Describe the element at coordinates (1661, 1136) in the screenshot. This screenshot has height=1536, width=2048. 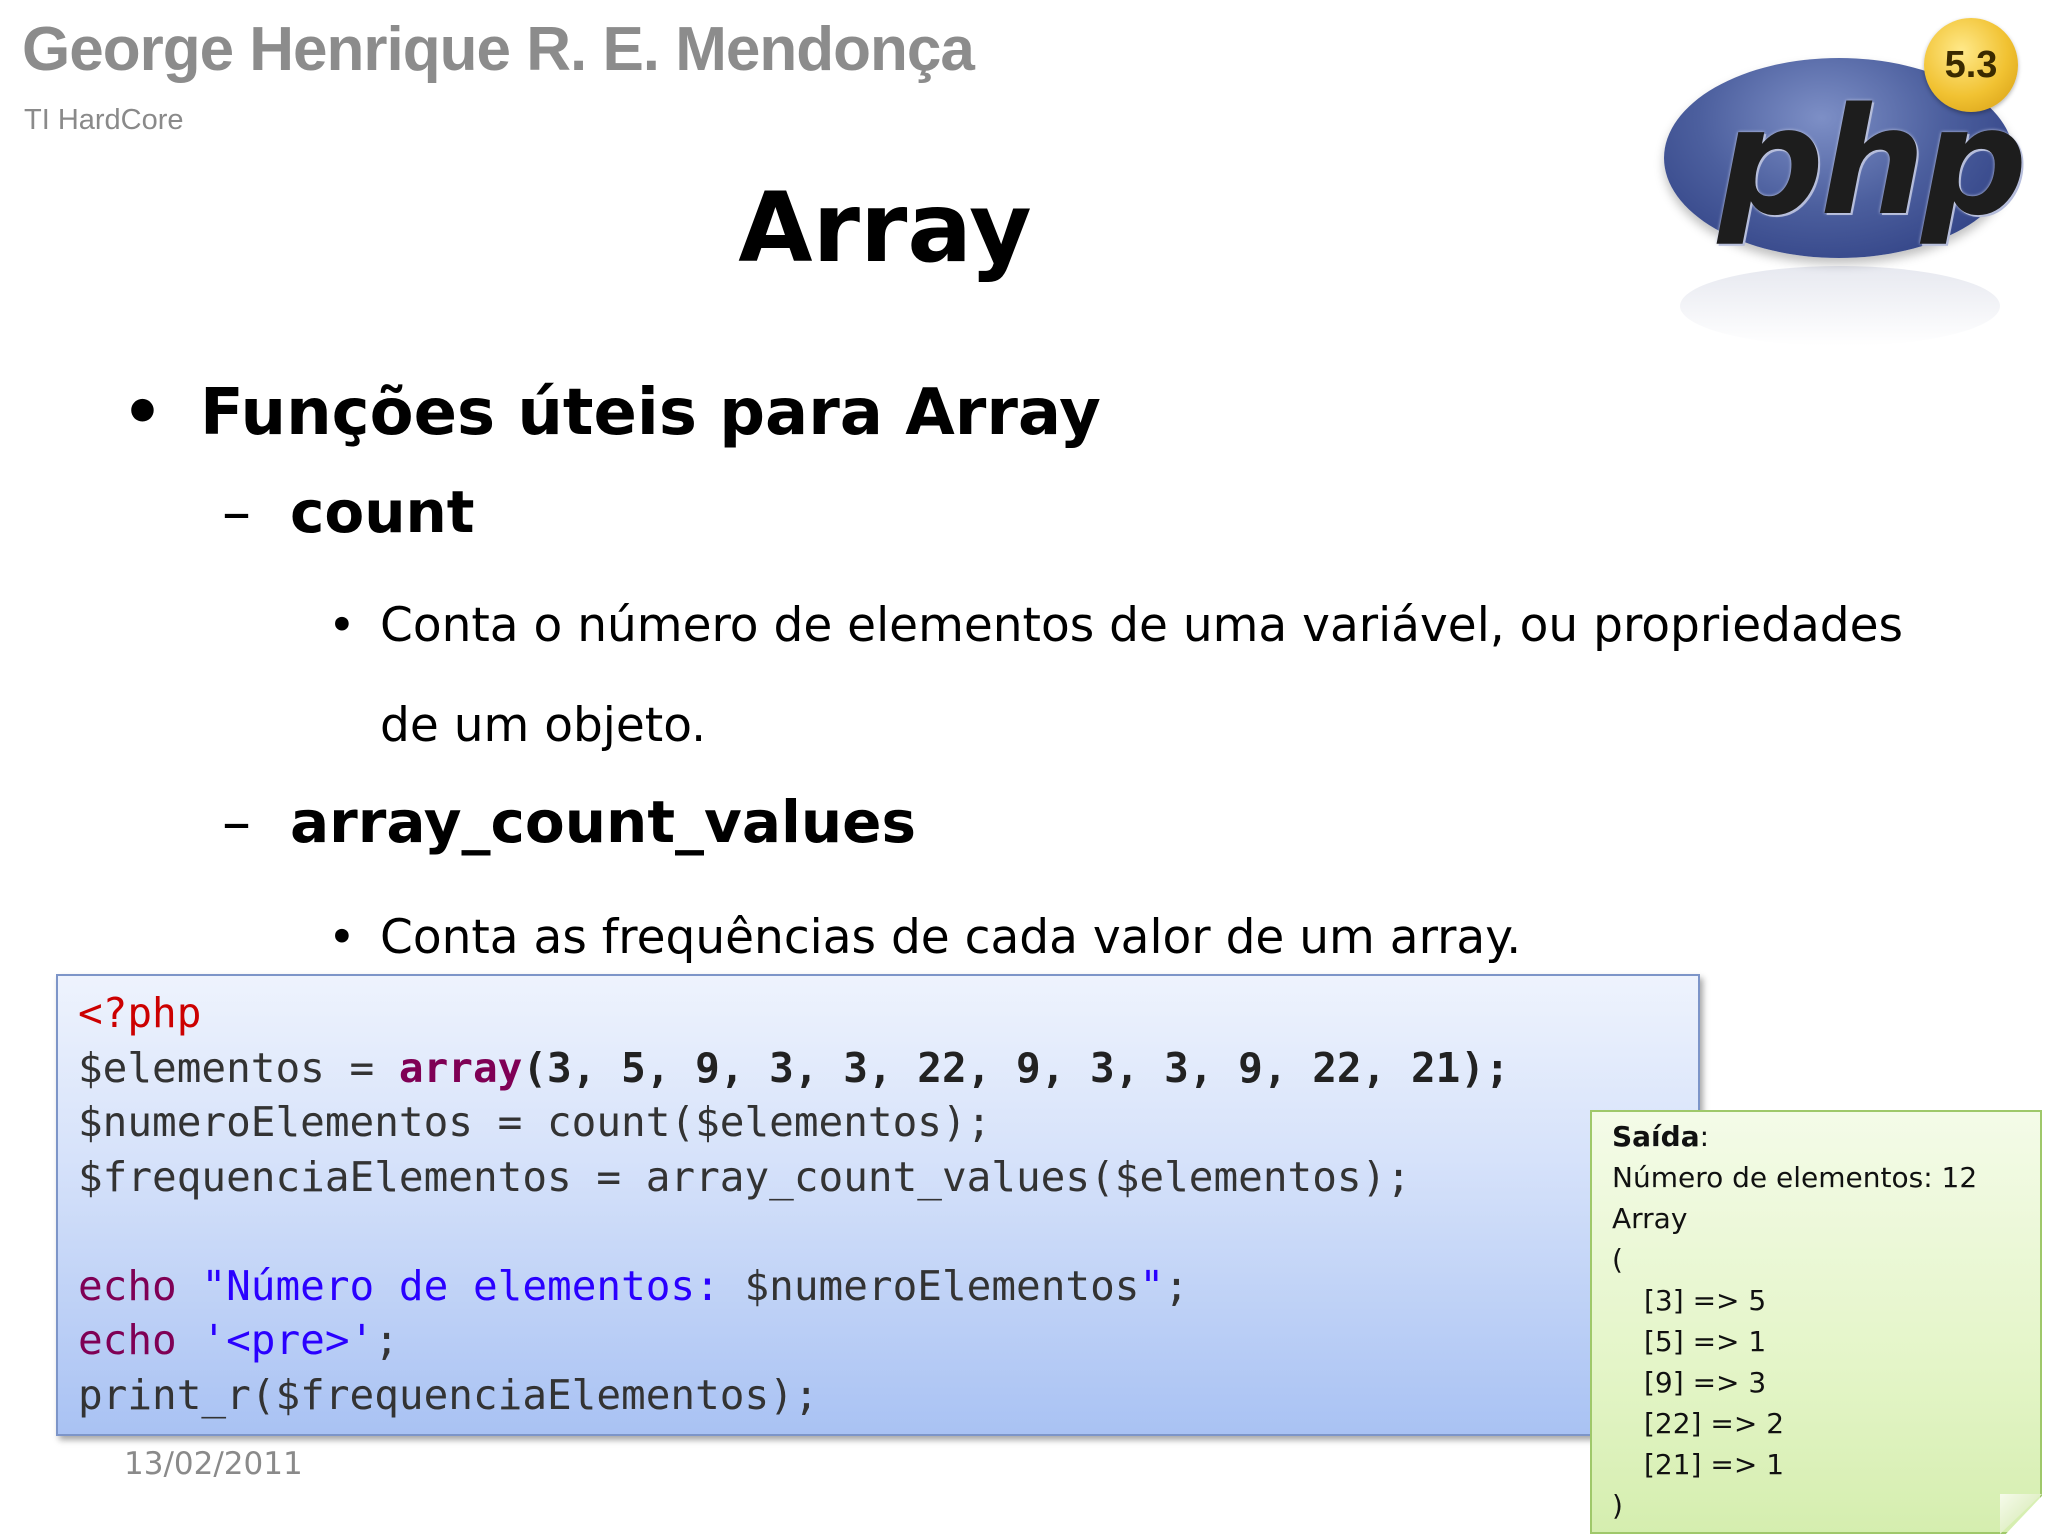
I see `output-label: Saída:` at that location.